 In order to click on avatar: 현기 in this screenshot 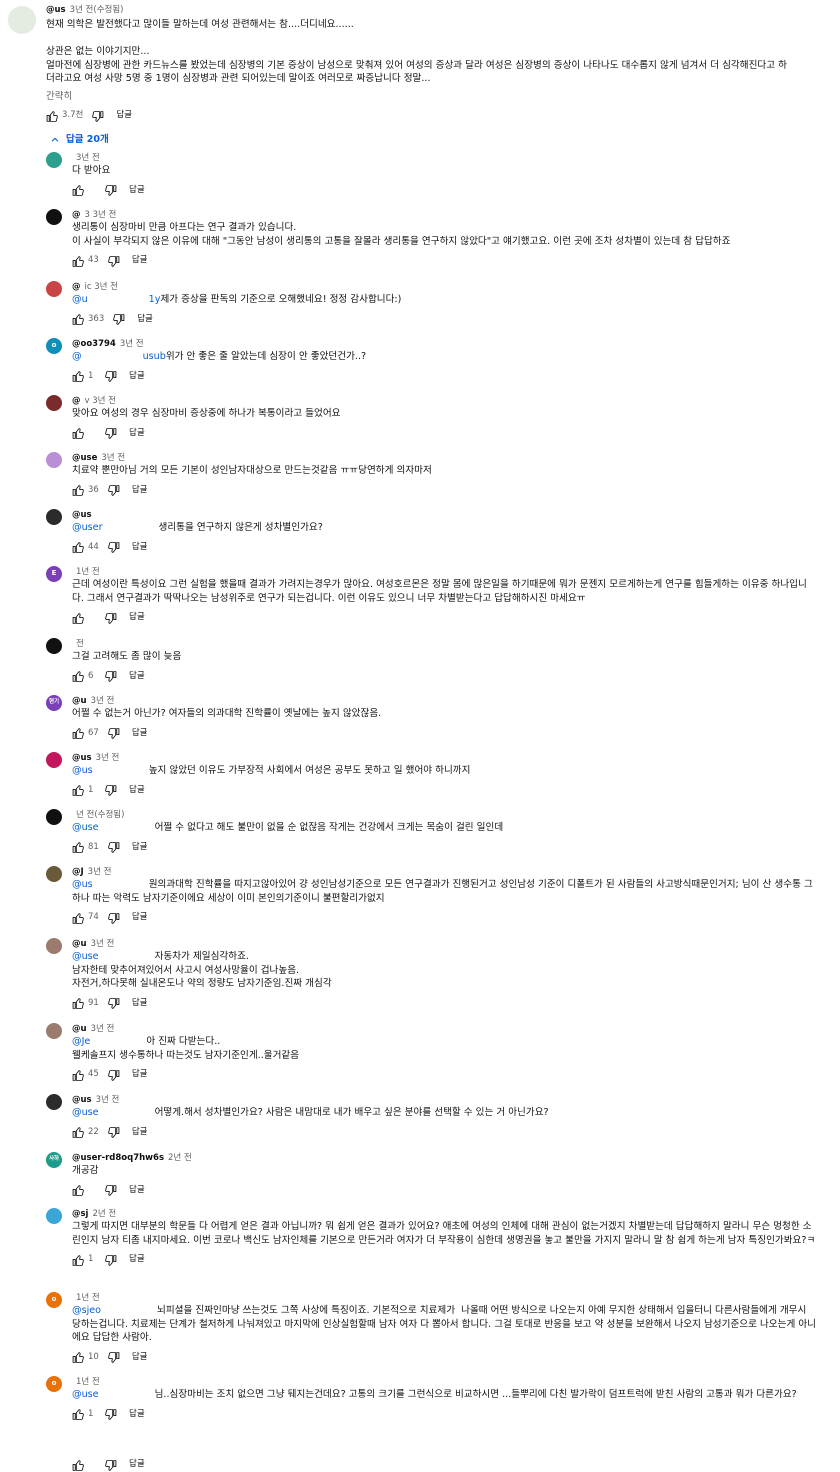, I will do `click(54, 703)`.